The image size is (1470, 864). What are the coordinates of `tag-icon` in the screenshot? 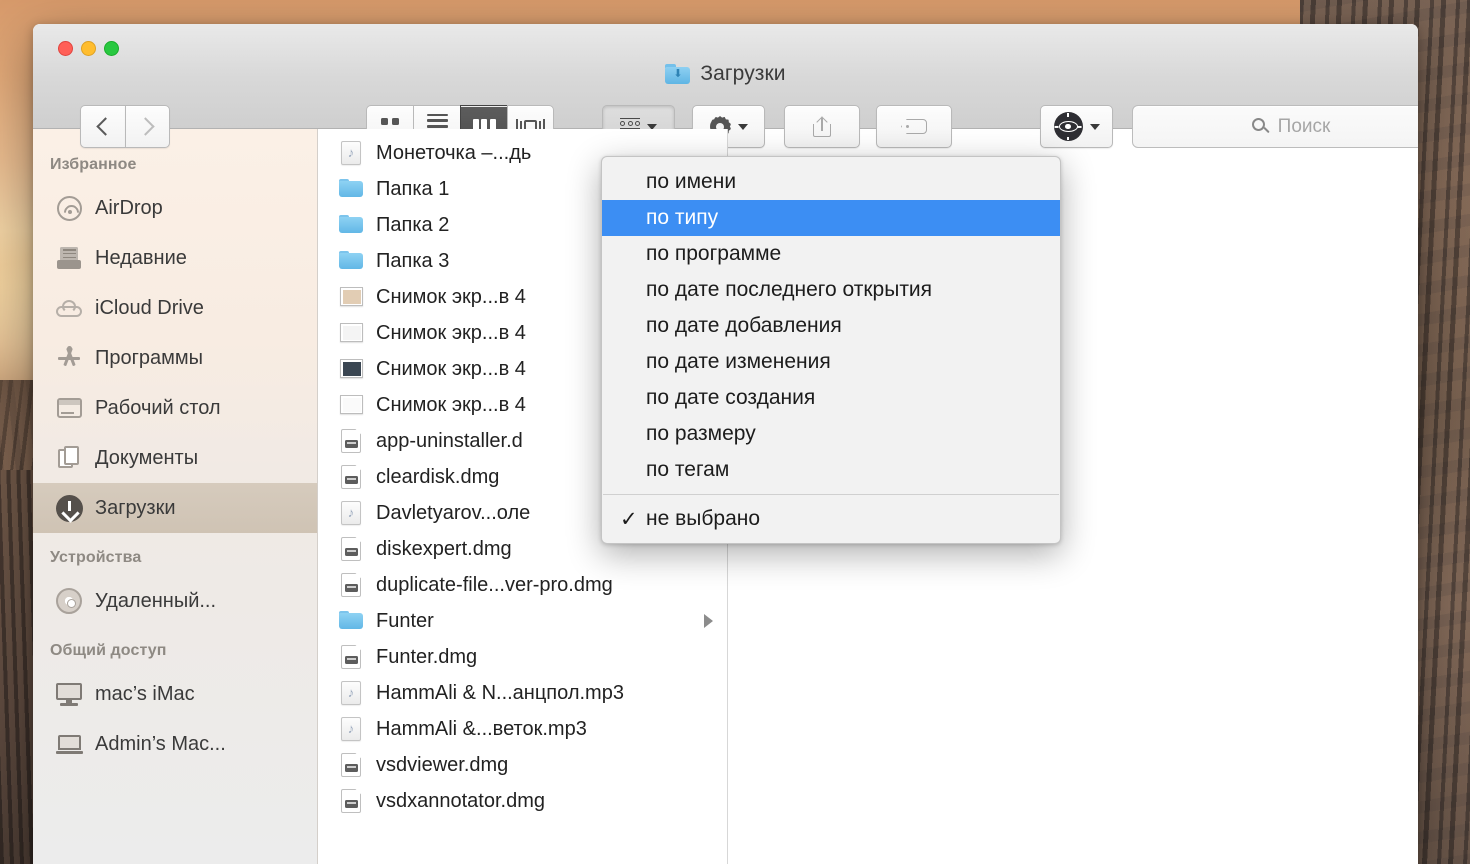 It's located at (914, 126).